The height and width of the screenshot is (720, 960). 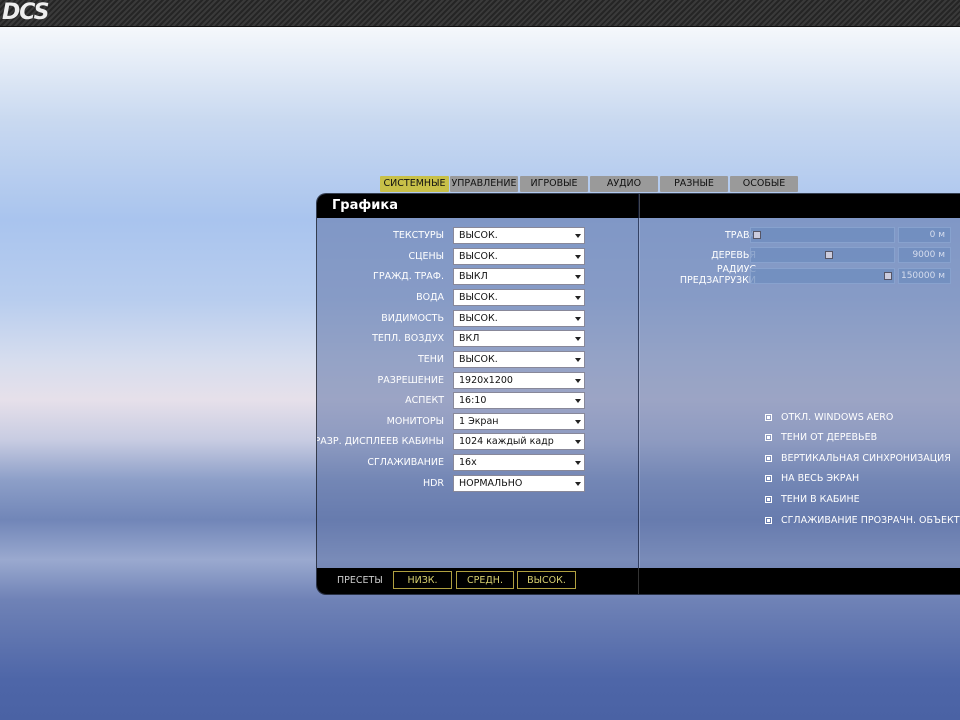 I want to click on visibility-select: ВЫСОК., so click(x=519, y=318).